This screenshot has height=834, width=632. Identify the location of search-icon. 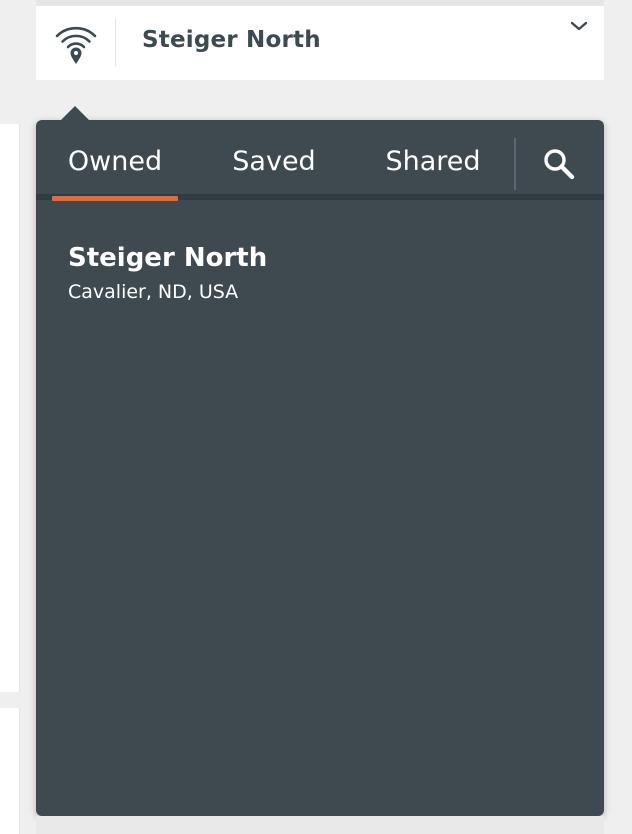
(559, 164).